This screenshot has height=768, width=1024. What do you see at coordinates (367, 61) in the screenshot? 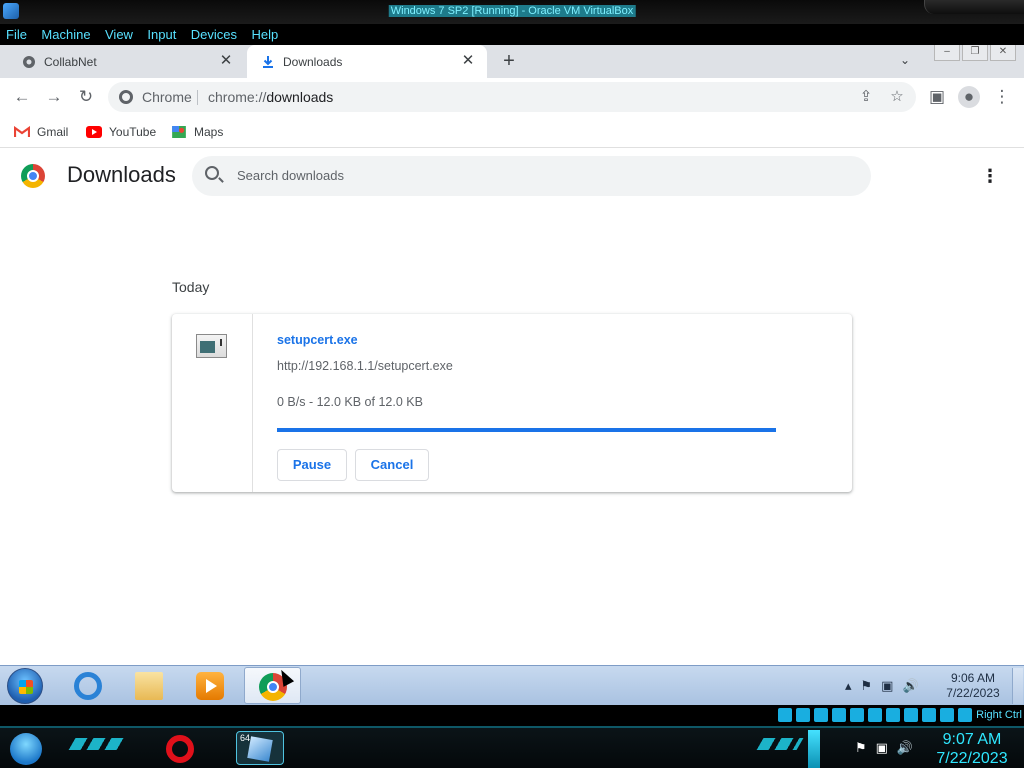
I see `tab-downloads: Downloads ✕` at bounding box center [367, 61].